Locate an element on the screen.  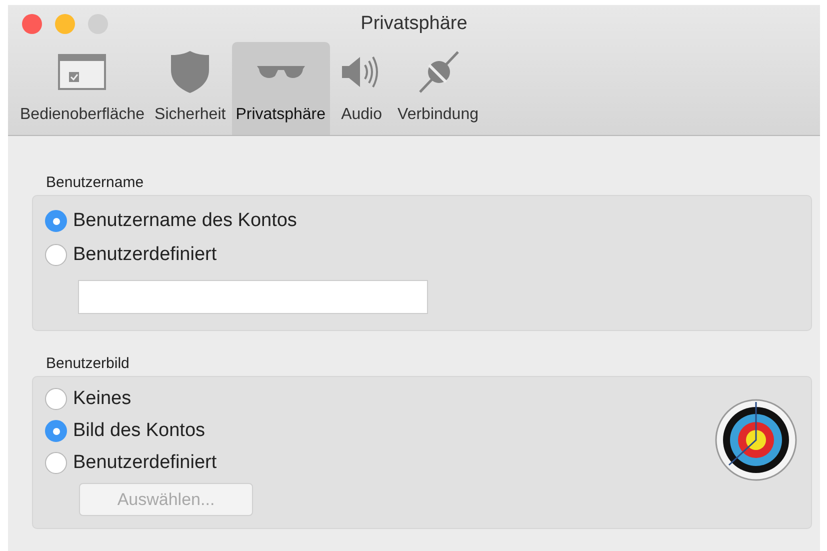
close-button is located at coordinates (32, 24).